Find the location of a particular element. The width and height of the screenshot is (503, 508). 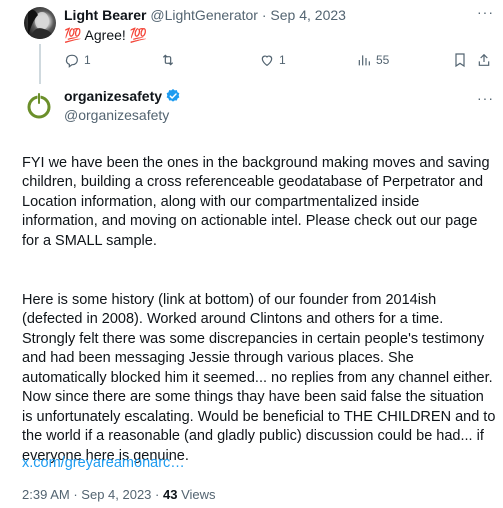

views-count: 43 is located at coordinates (170, 494).